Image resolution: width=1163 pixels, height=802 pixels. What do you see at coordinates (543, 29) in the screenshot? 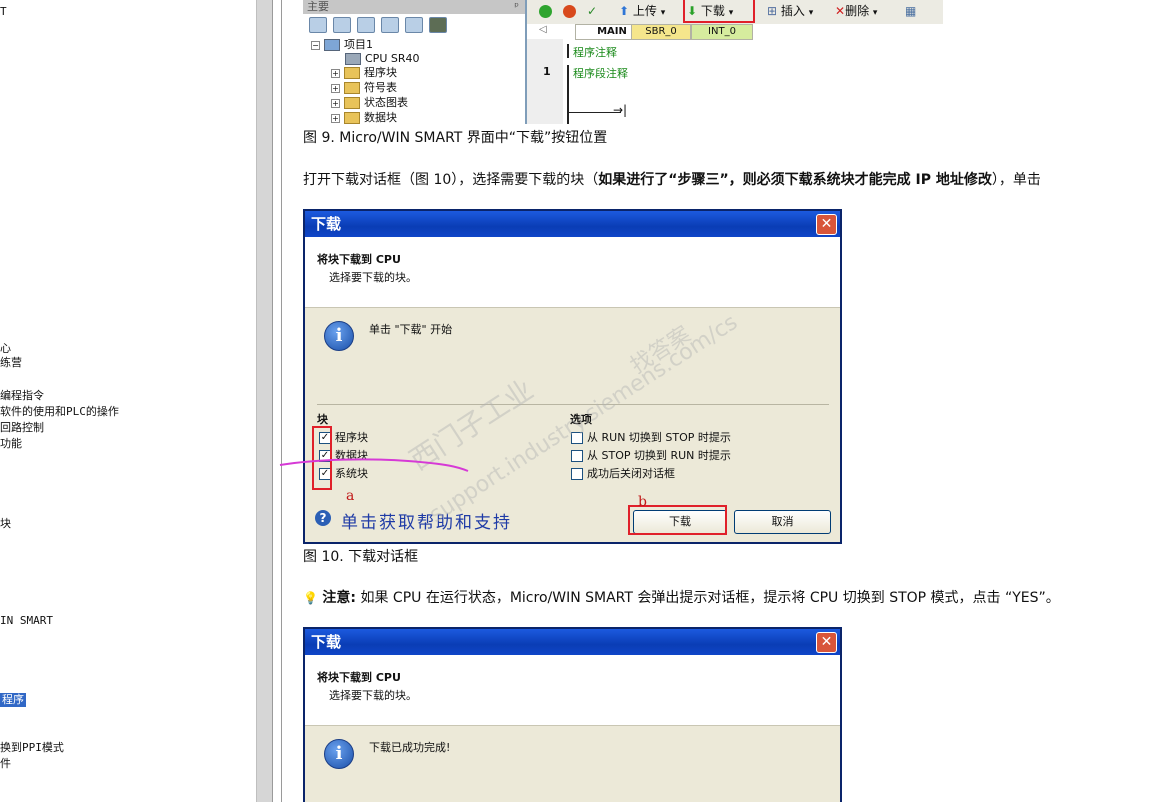
I see `tab-scroll-icon: ◁` at bounding box center [543, 29].